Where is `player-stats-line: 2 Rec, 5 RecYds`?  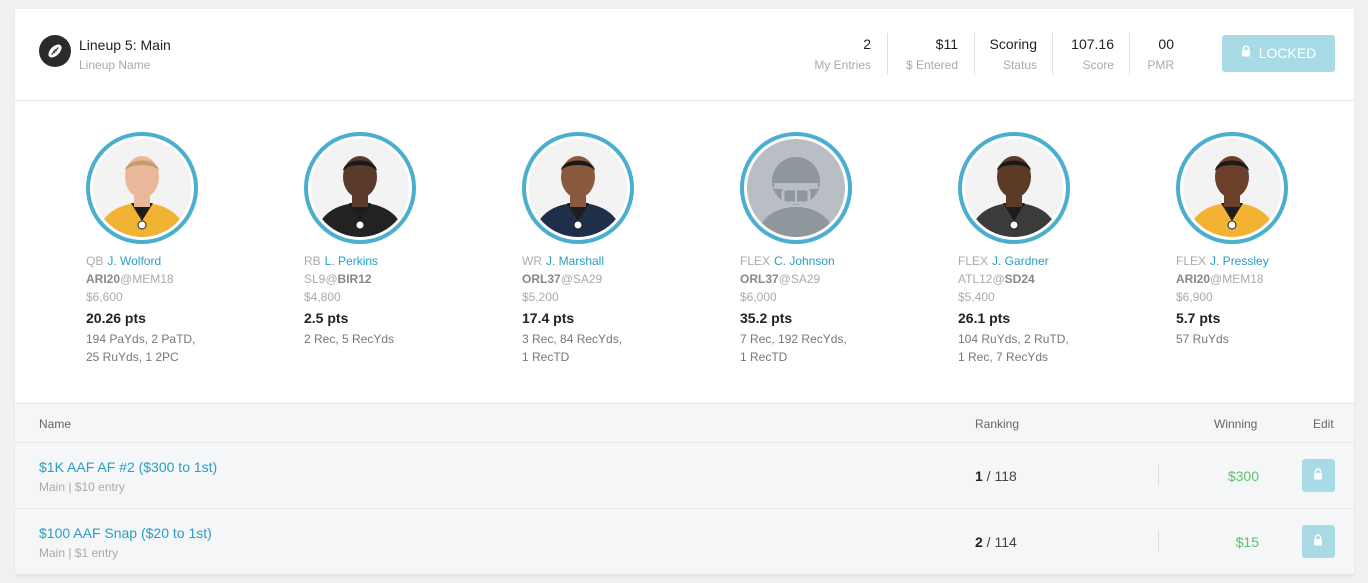 player-stats-line: 2 Rec, 5 RecYds is located at coordinates (349, 339).